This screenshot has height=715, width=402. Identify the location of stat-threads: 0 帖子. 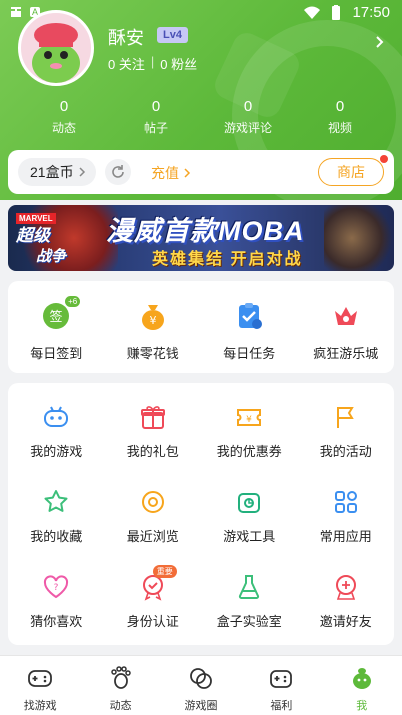
(156, 117).